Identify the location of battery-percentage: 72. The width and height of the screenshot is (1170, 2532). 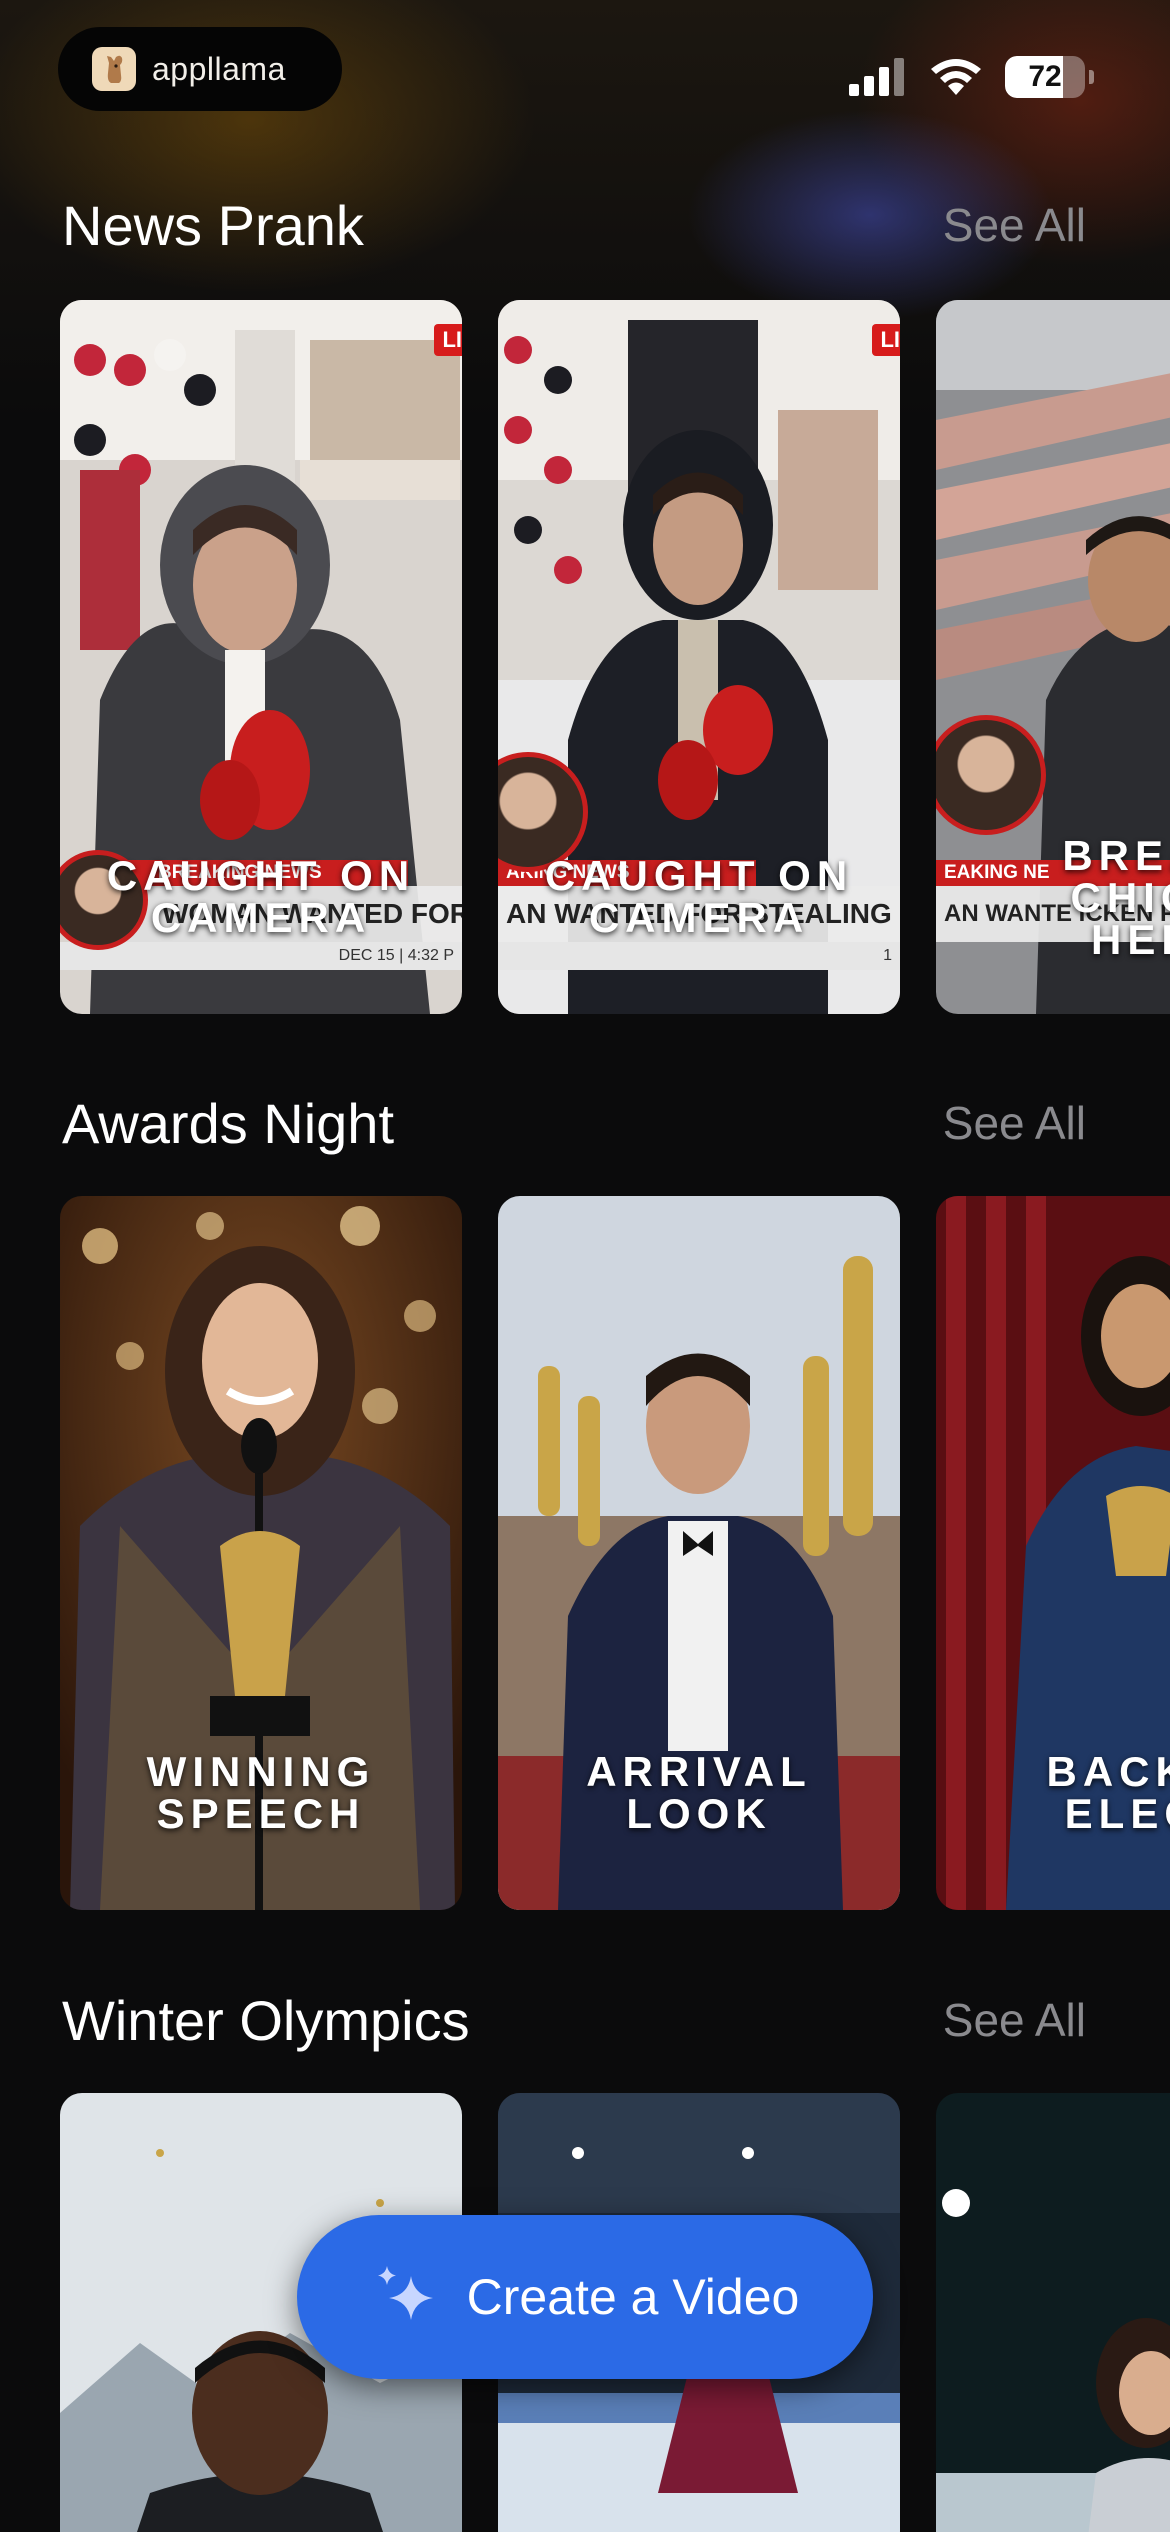
(1045, 76).